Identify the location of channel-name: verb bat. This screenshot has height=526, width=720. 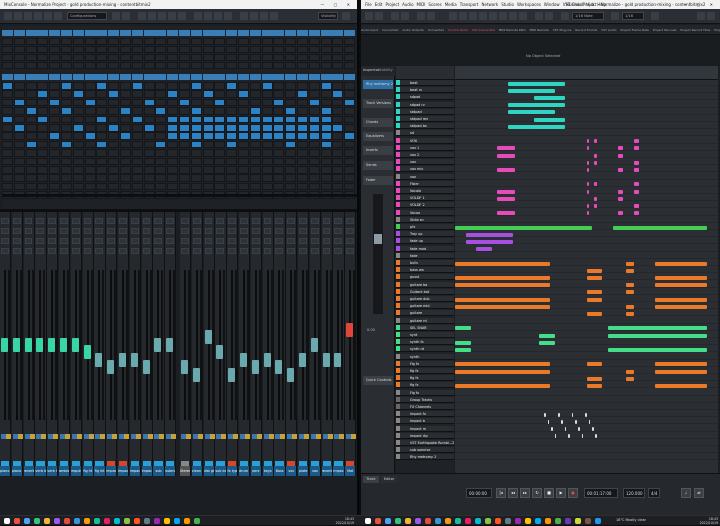
(40, 471).